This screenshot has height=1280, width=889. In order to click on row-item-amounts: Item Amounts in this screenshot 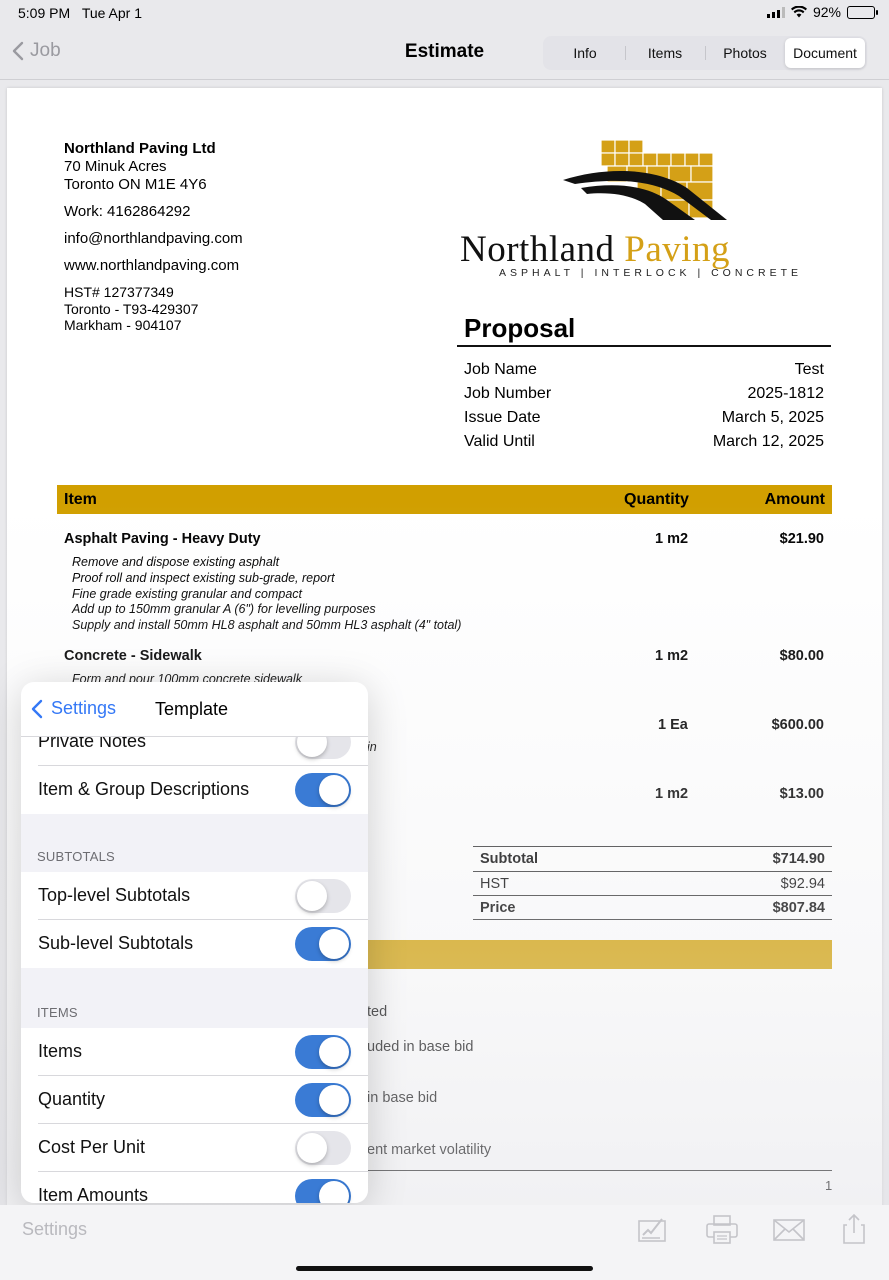, I will do `click(194, 1187)`.